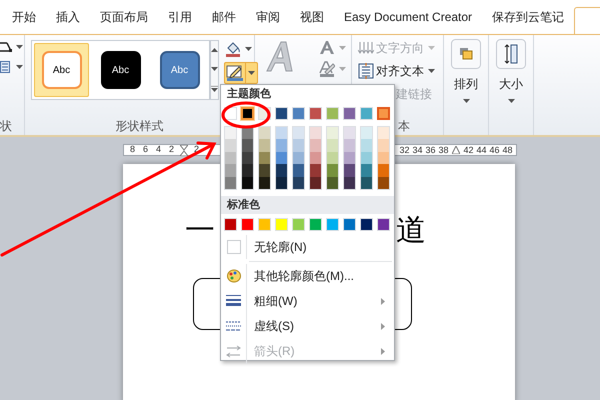 The width and height of the screenshot is (600, 400). I want to click on heading-text: 一, so click(200, 231).